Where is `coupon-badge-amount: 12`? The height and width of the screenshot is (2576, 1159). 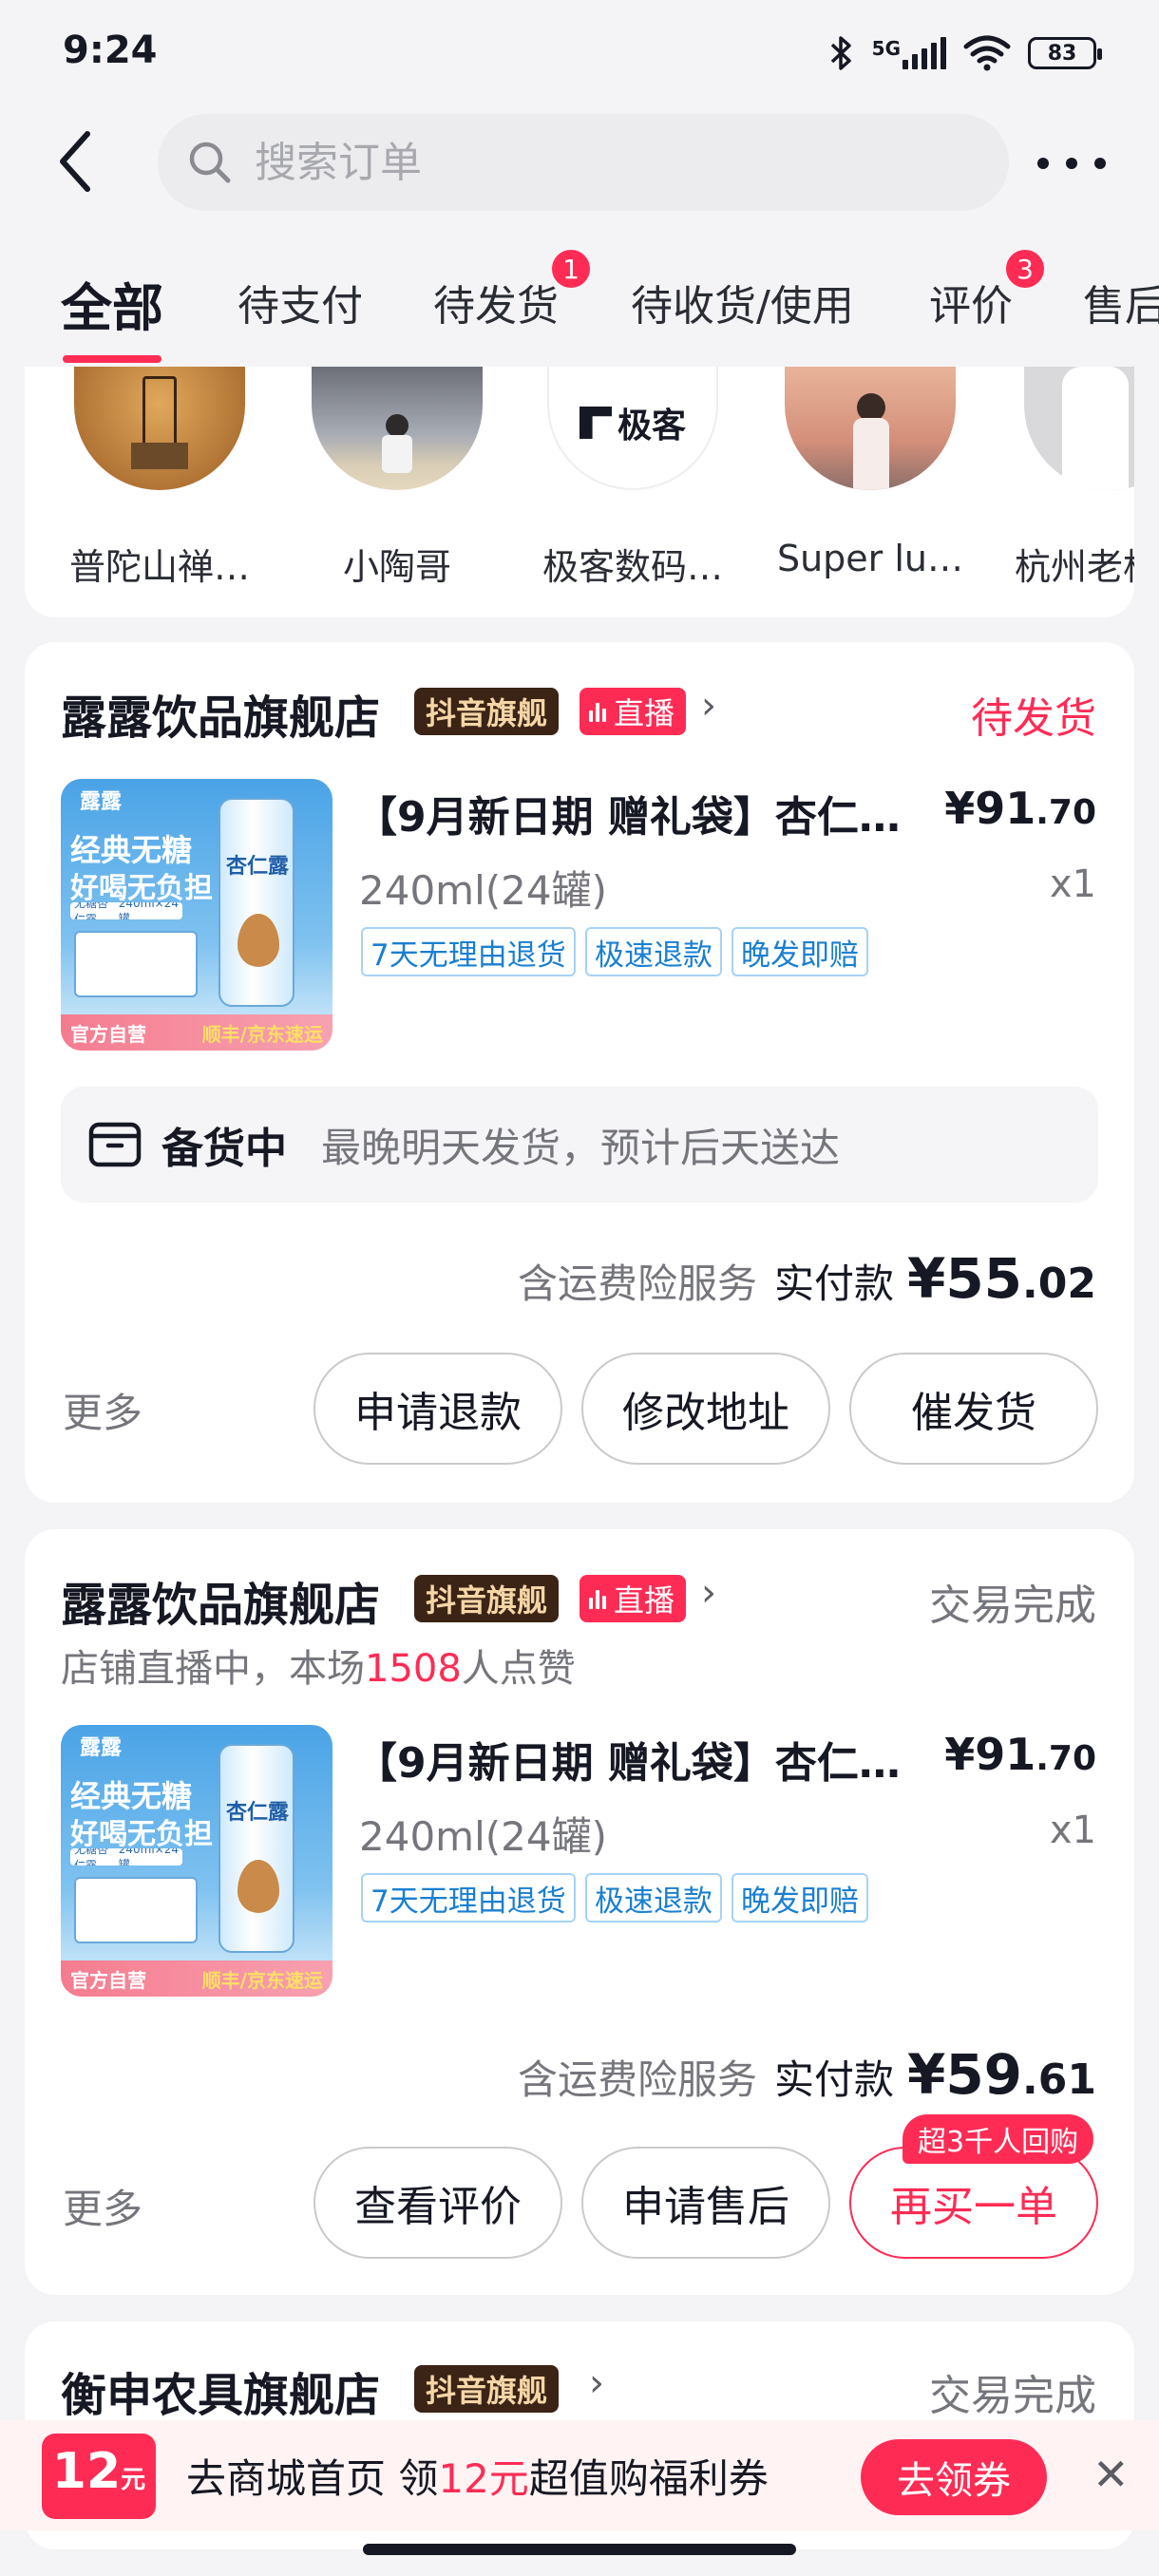
coupon-badge-amount: 12 is located at coordinates (86, 2471).